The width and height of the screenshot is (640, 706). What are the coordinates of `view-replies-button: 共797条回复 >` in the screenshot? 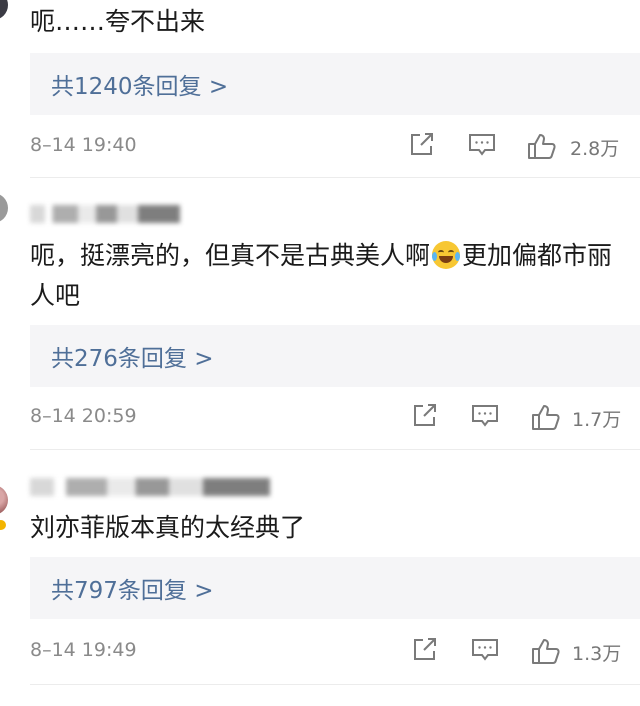 It's located at (335, 588).